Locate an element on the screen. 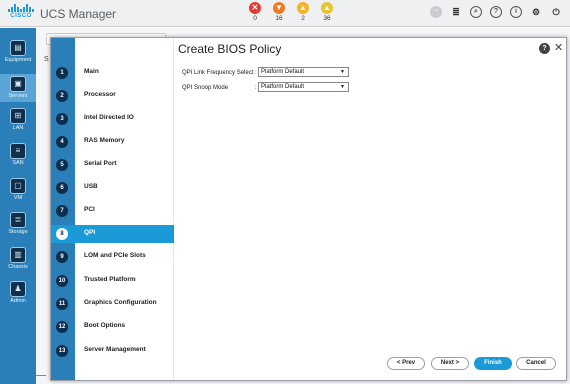 This screenshot has width=570, height=384. fault-warning: ▲ 36 is located at coordinates (327, 12).